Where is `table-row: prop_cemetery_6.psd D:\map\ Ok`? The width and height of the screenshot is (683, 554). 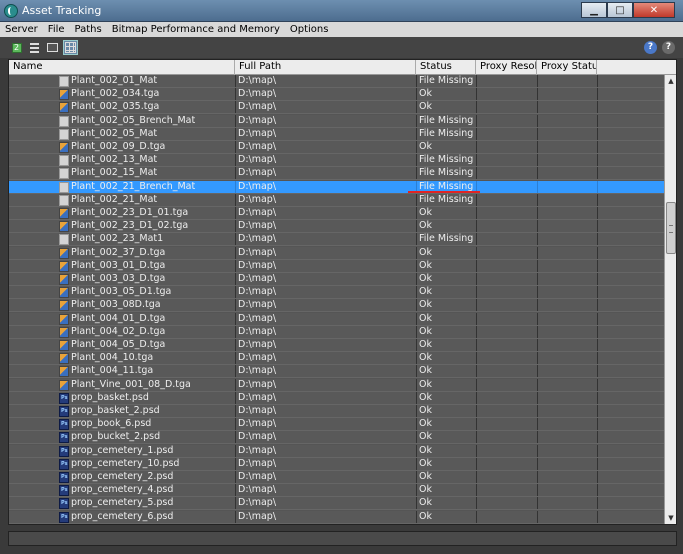
table-row: prop_cemetery_6.psd D:\map\ Ok is located at coordinates (336, 517).